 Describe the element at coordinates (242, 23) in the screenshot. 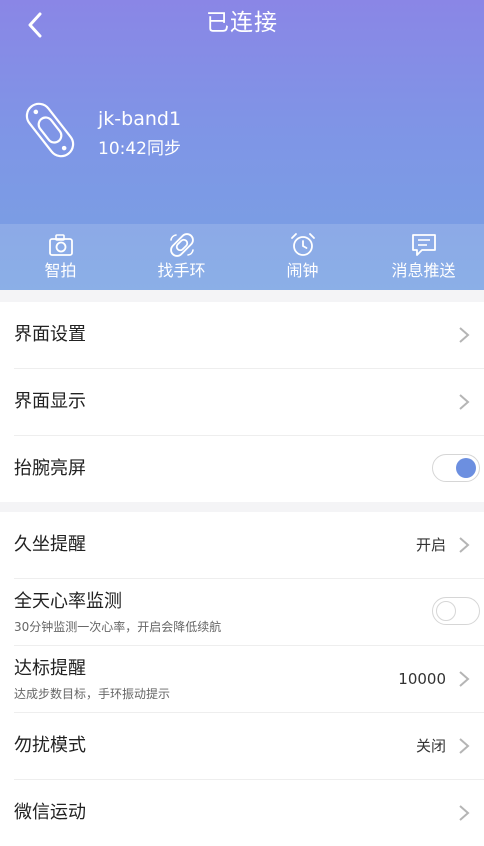

I see `page-title: 已连接` at that location.